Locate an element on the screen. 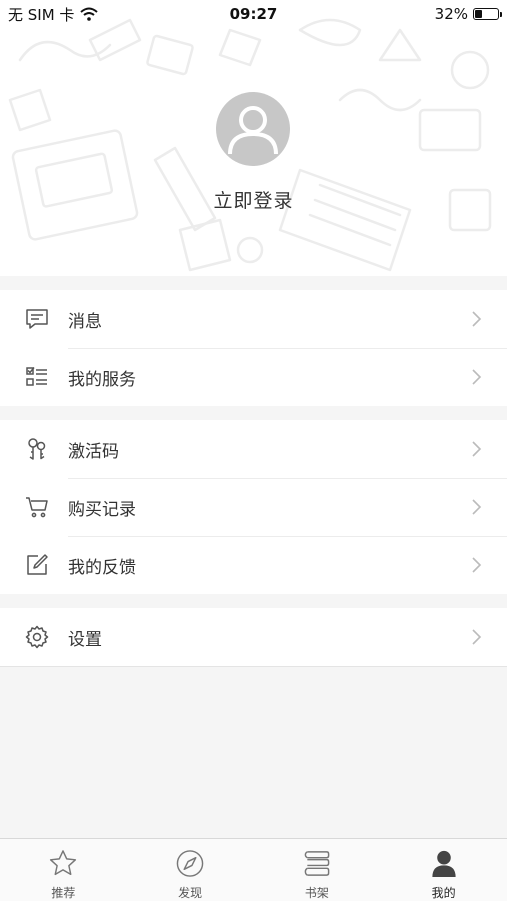 Image resolution: width=507 pixels, height=901 pixels. menu-group-settings: 设置 is located at coordinates (253, 637).